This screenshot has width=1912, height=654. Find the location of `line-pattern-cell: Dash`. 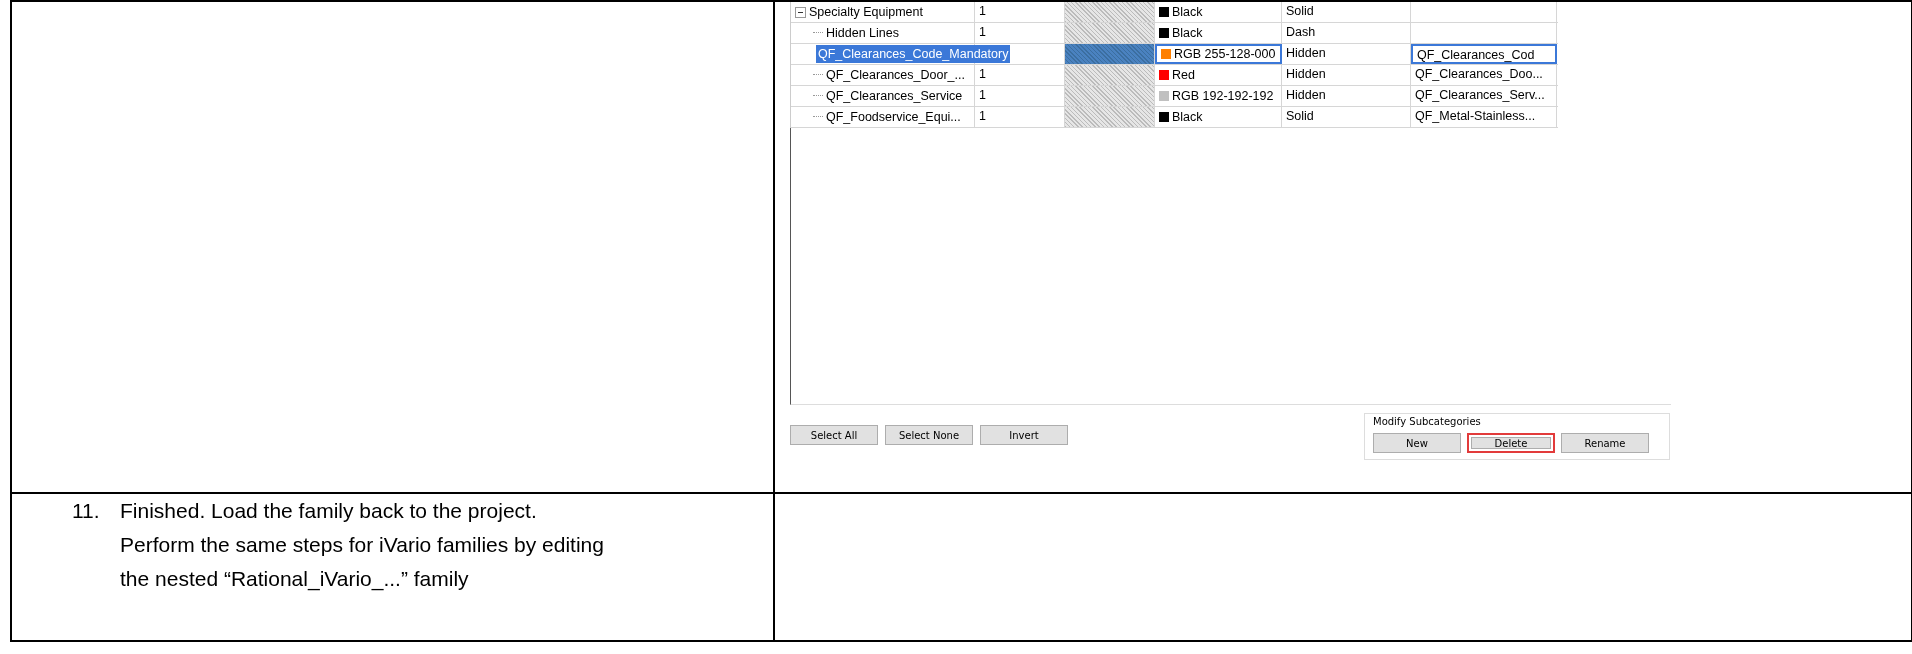

line-pattern-cell: Dash is located at coordinates (1346, 33).